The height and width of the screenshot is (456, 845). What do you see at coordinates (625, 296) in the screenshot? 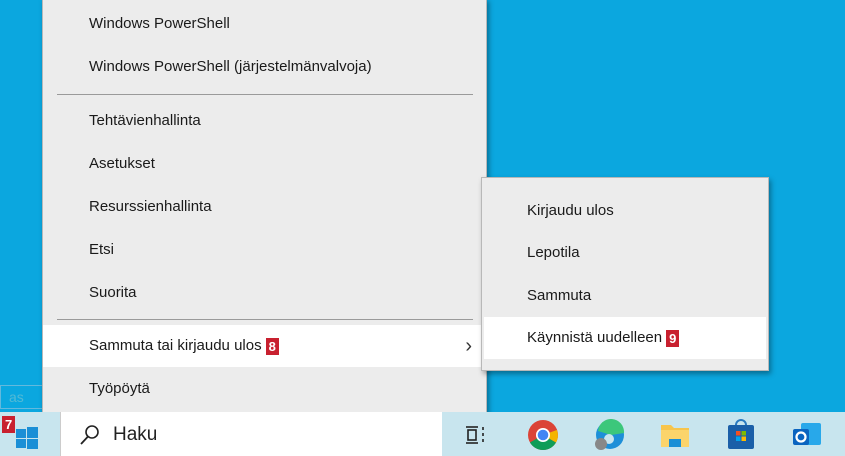
I see `submenu-item-shutdown: Sammuta` at bounding box center [625, 296].